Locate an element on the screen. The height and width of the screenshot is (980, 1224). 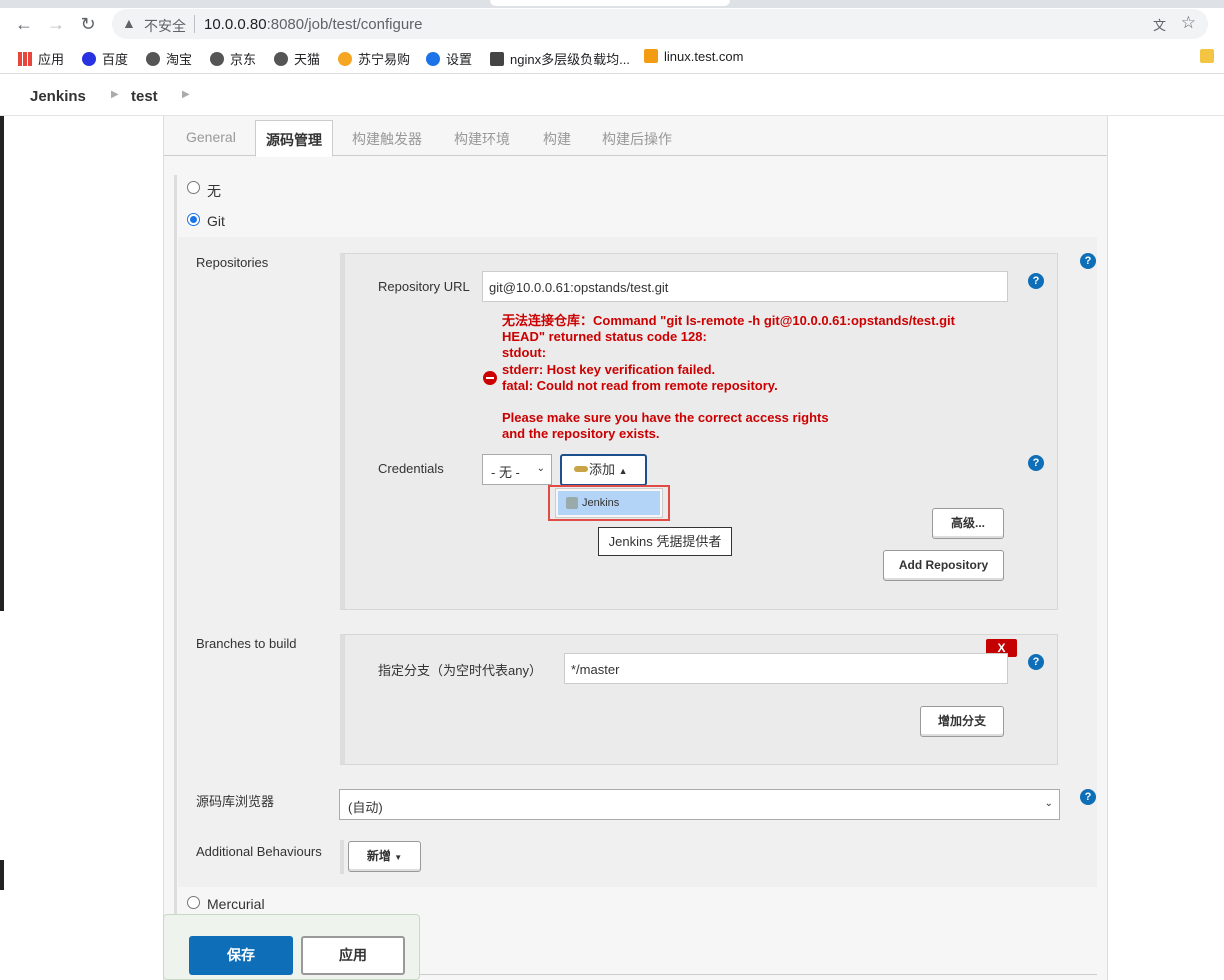
add-behaviour-button: 新增 ▼ is located at coordinates (384, 856).